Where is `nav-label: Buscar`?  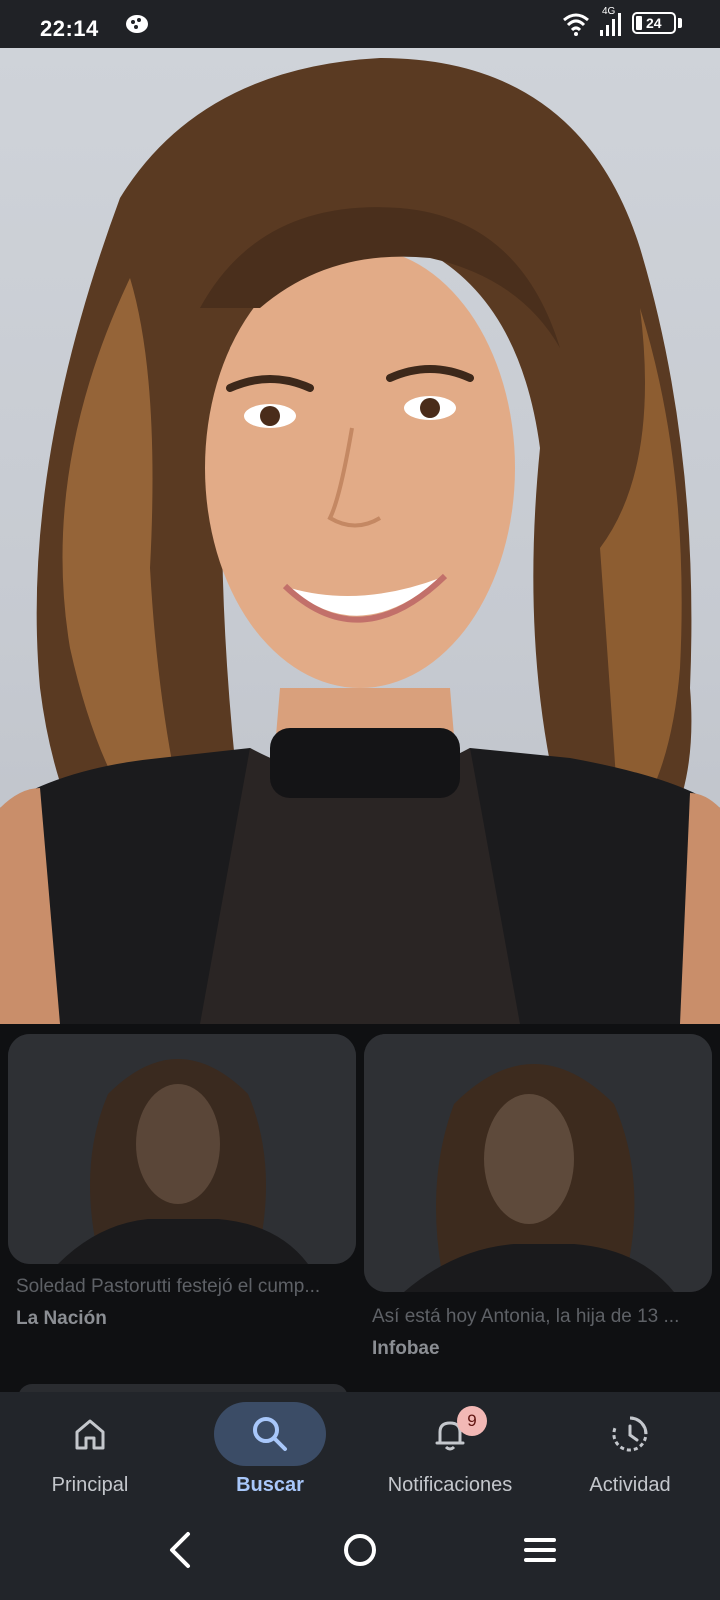
nav-label: Buscar is located at coordinates (270, 1485).